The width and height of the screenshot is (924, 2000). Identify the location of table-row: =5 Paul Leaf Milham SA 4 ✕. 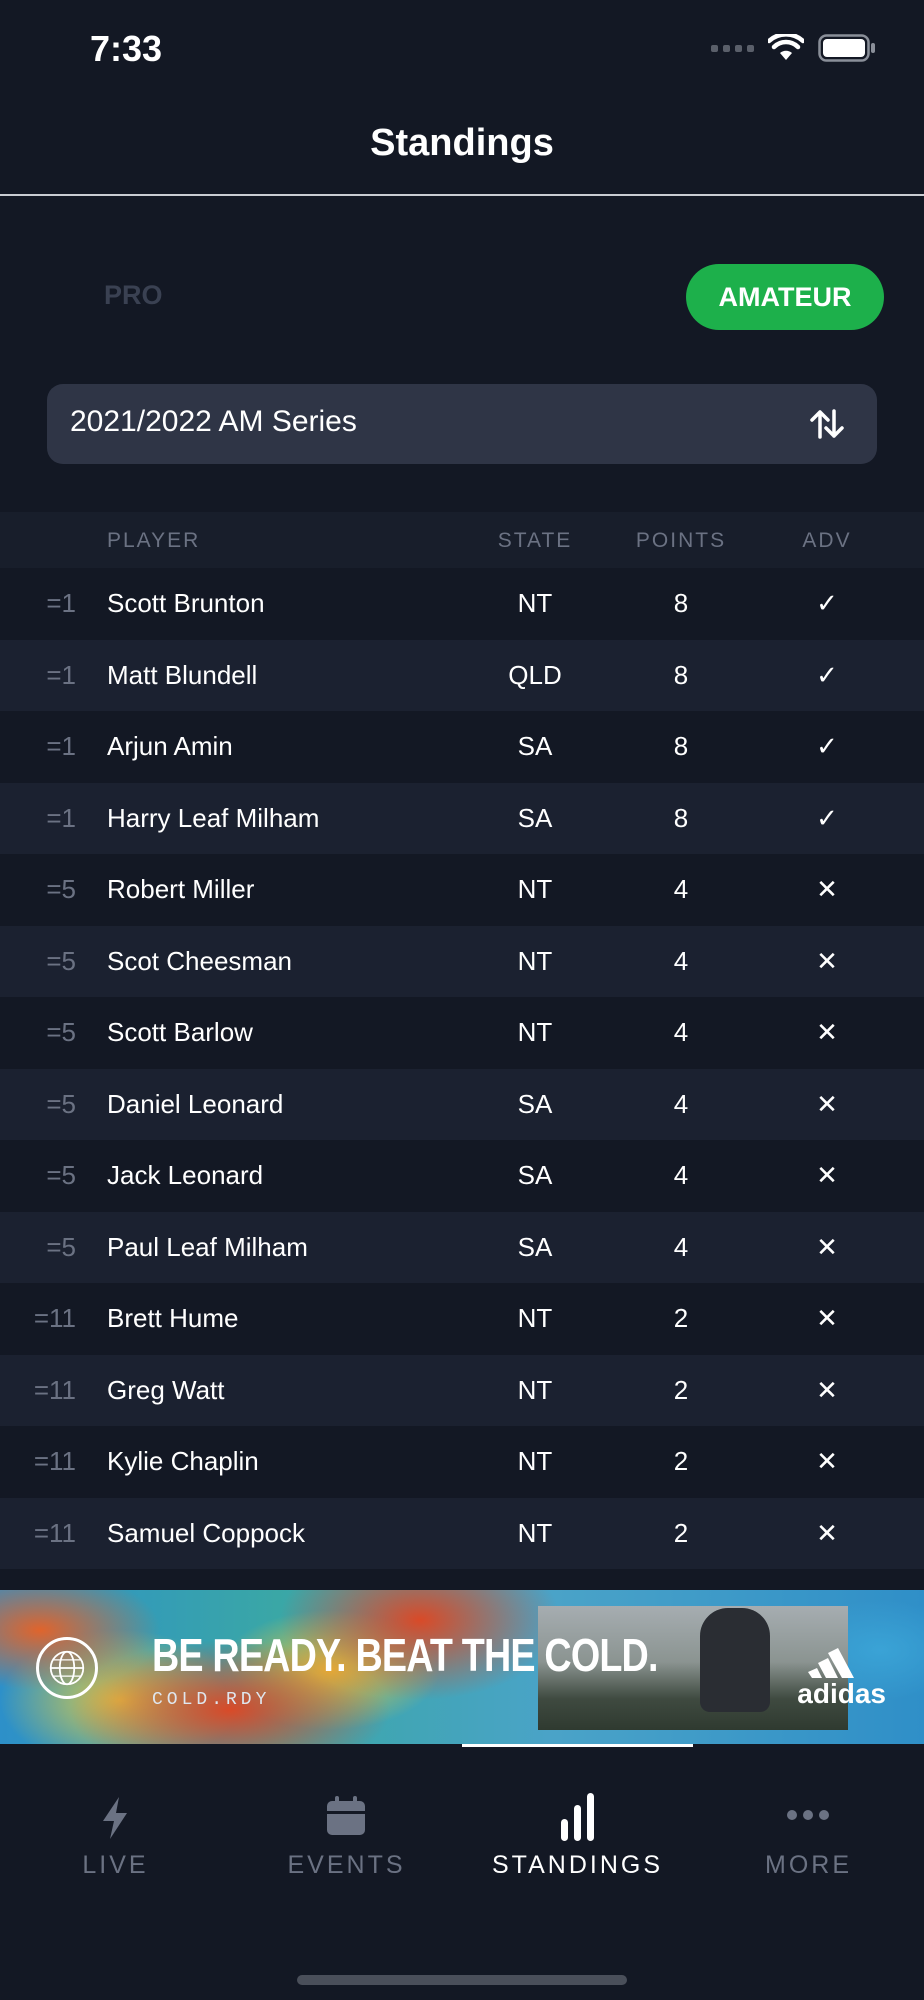
(462, 1247).